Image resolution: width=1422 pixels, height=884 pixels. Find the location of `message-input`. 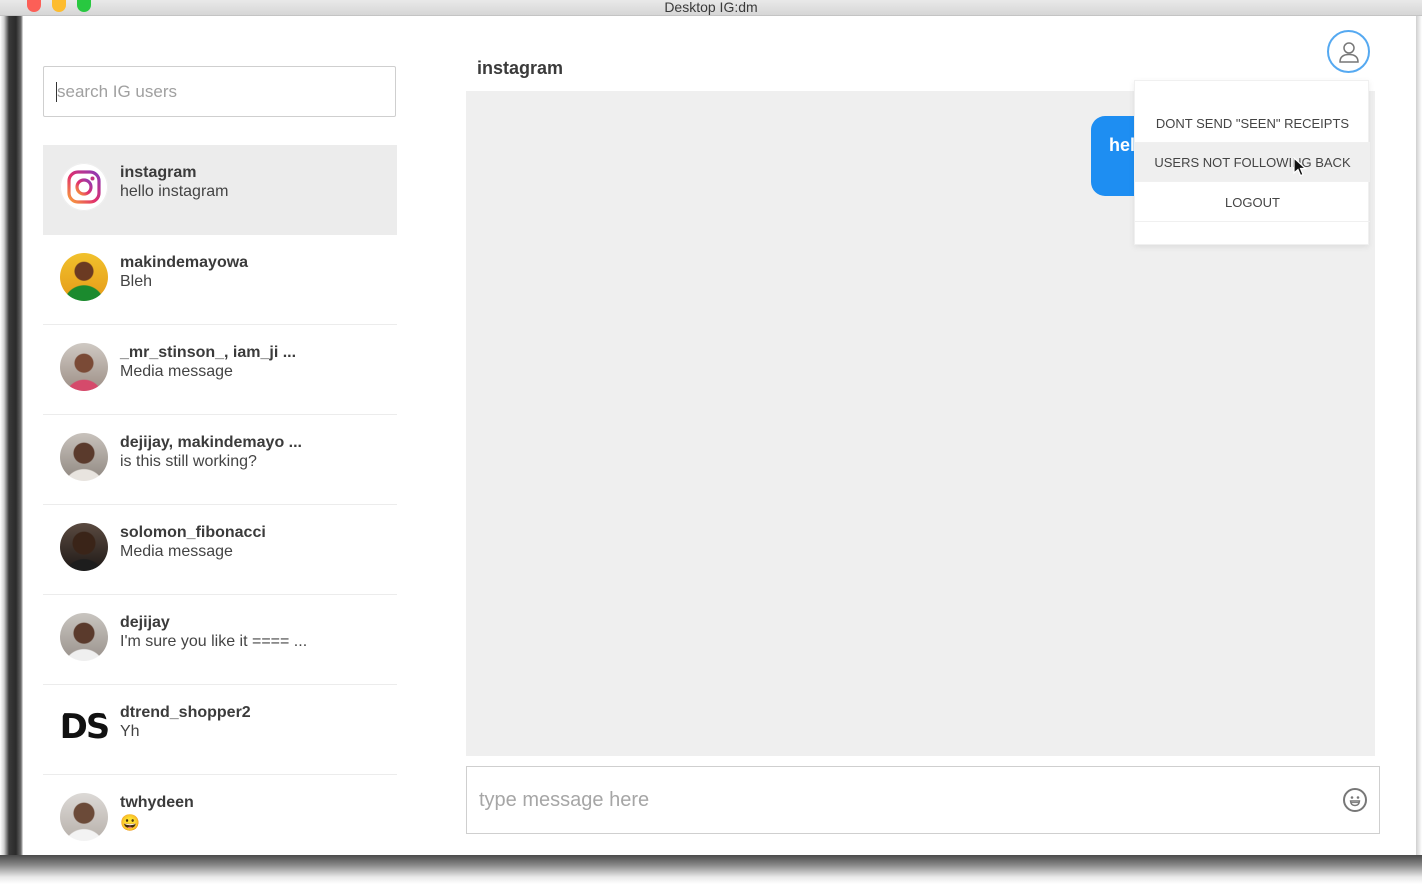

message-input is located at coordinates (923, 800).